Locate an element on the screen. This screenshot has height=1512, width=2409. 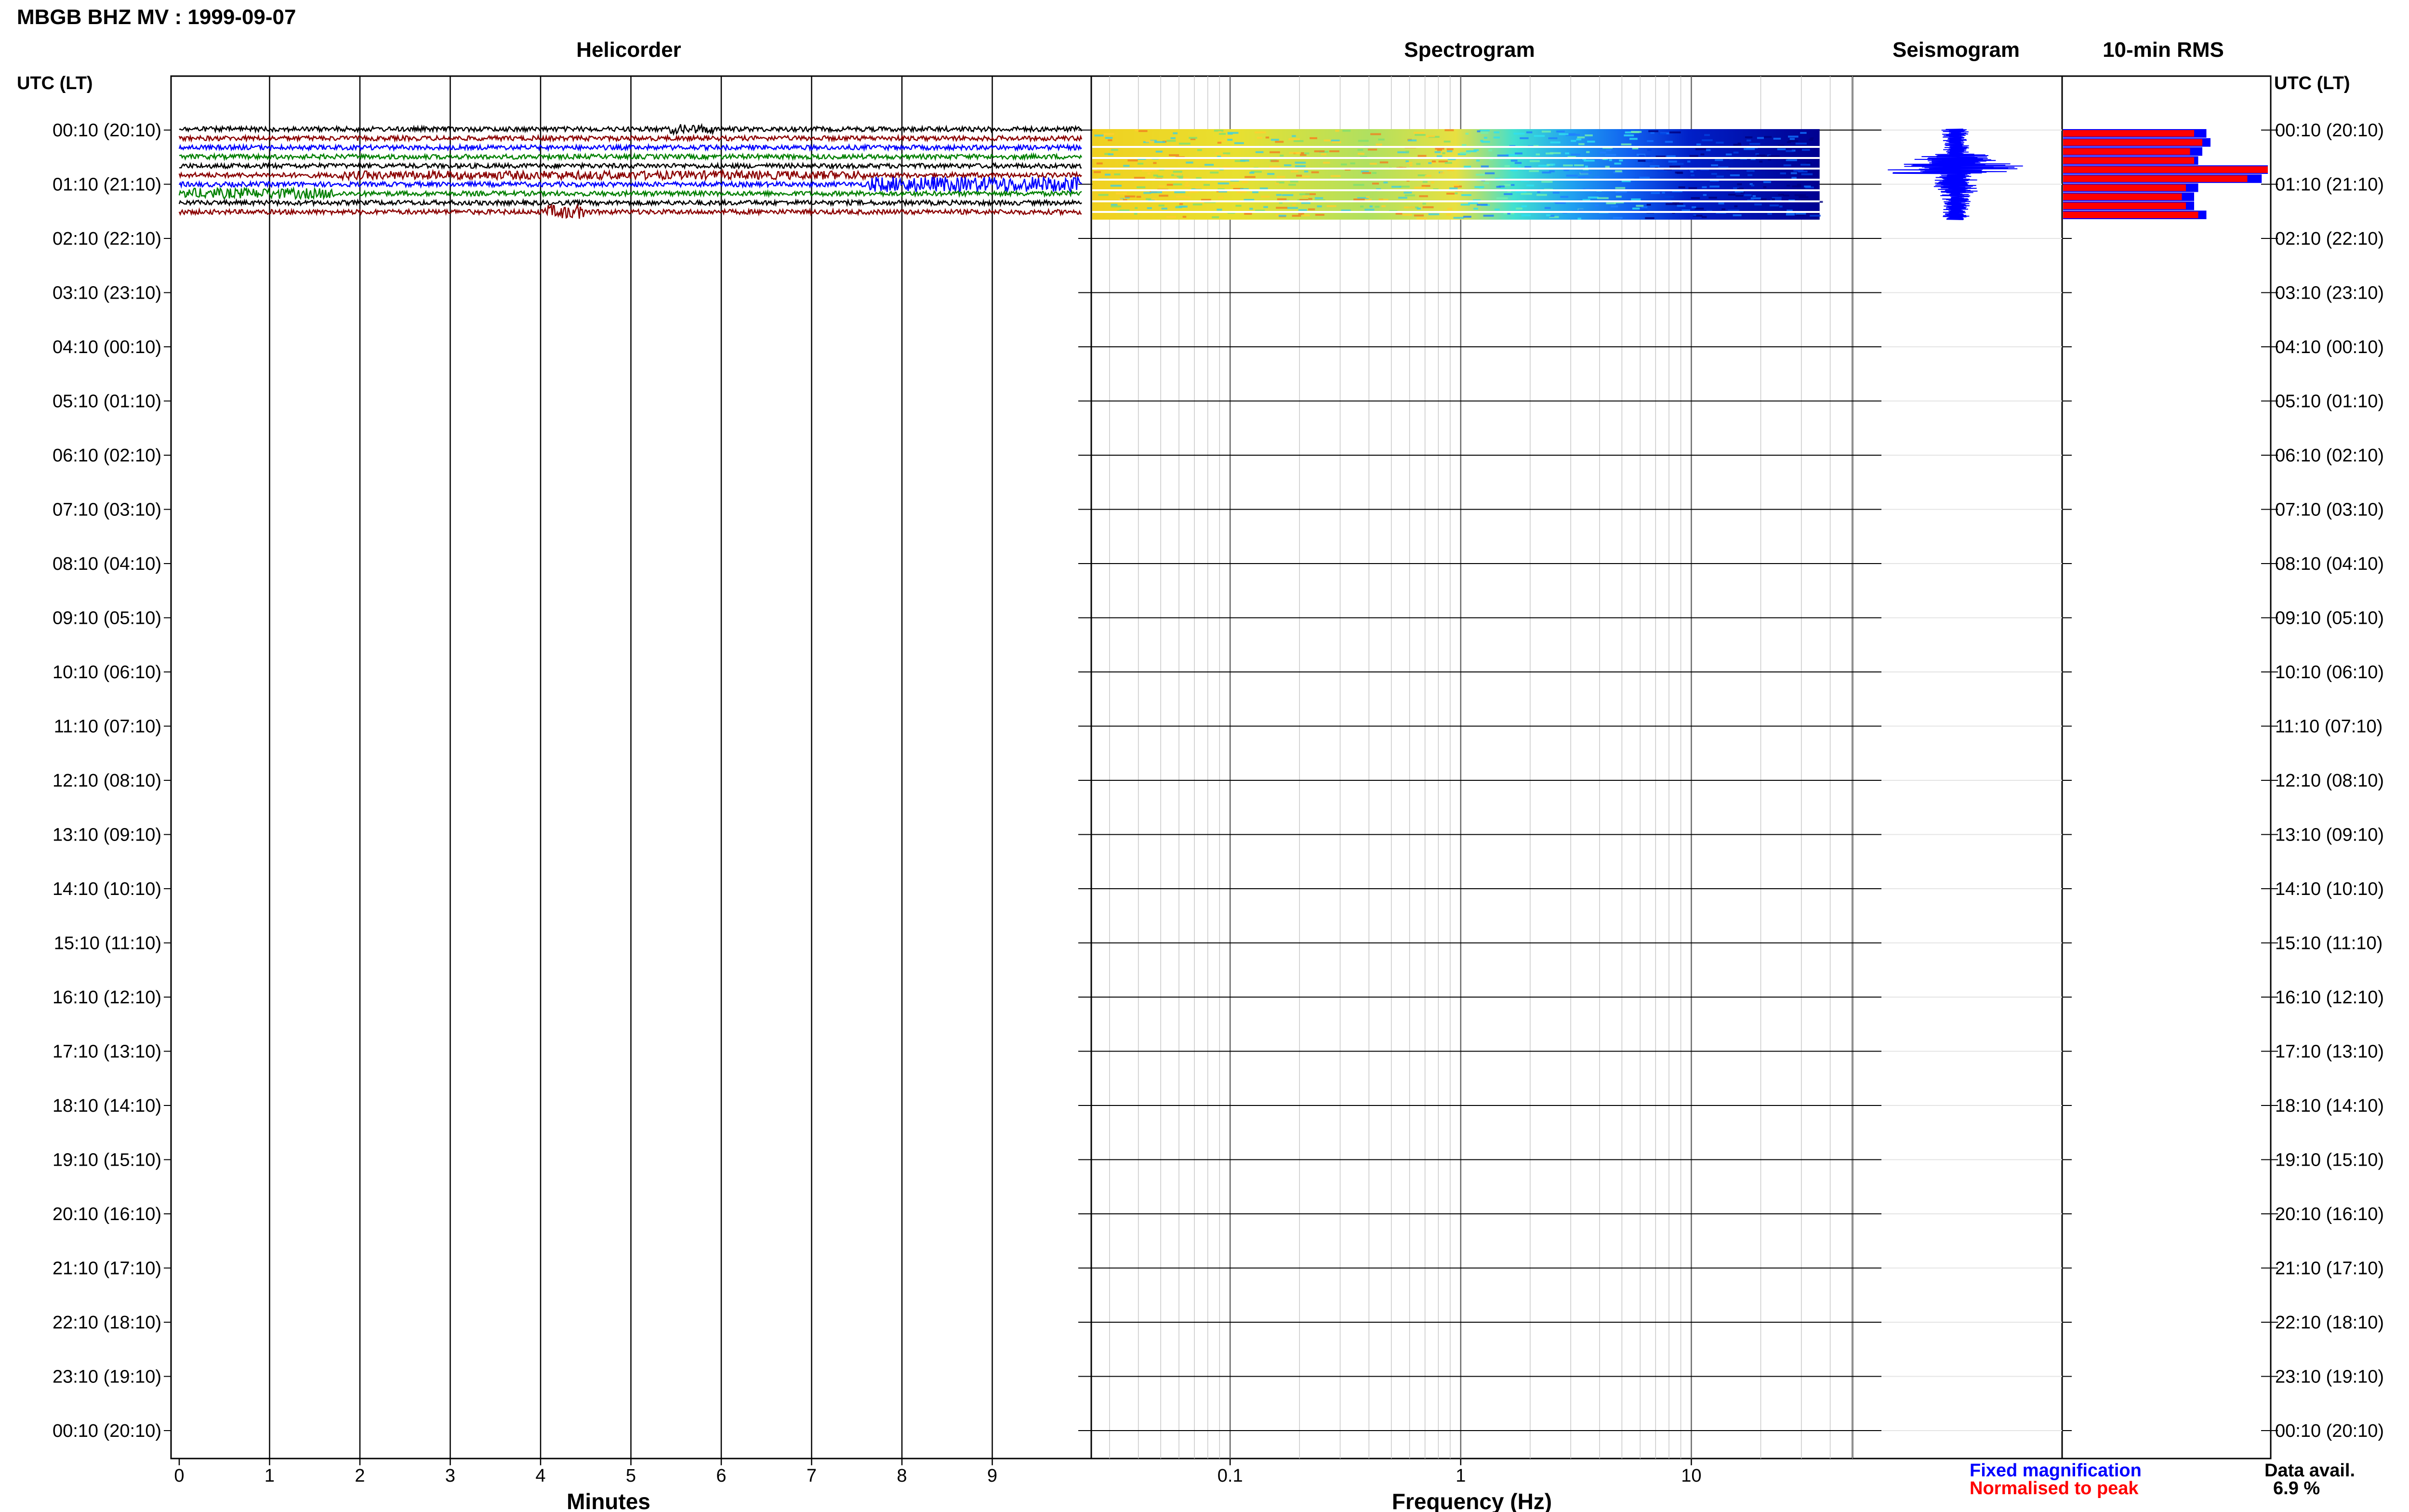
helicorder-tick-label: 3 is located at coordinates (450, 1476).